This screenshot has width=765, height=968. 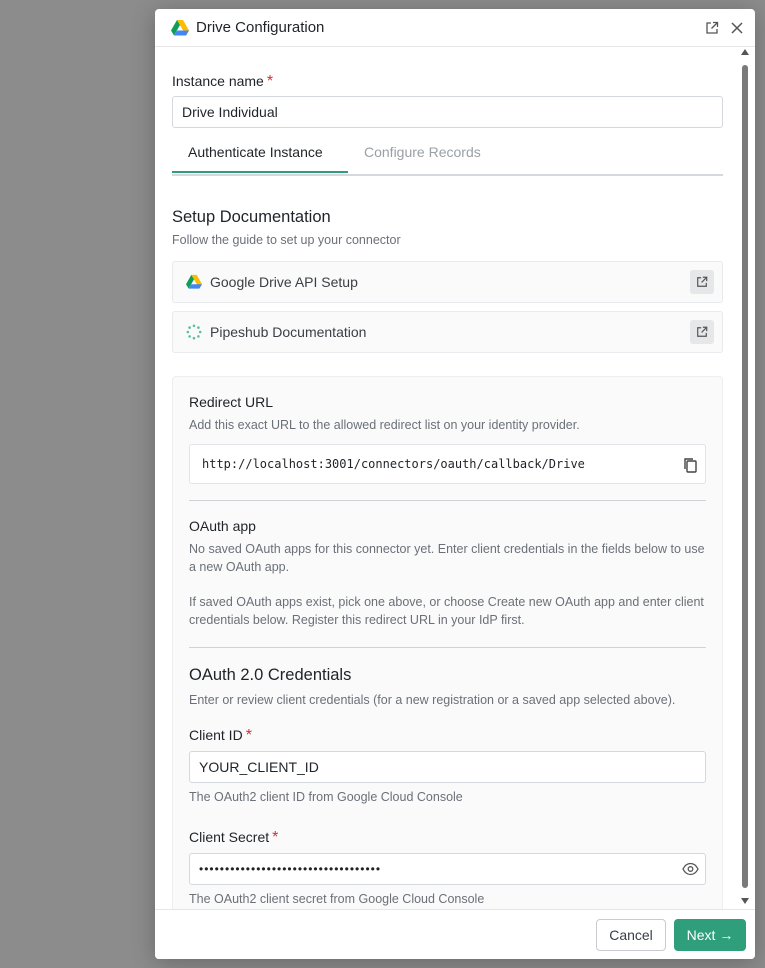 What do you see at coordinates (284, 282) in the screenshot?
I see `doc-link-label: Google Drive API Setup` at bounding box center [284, 282].